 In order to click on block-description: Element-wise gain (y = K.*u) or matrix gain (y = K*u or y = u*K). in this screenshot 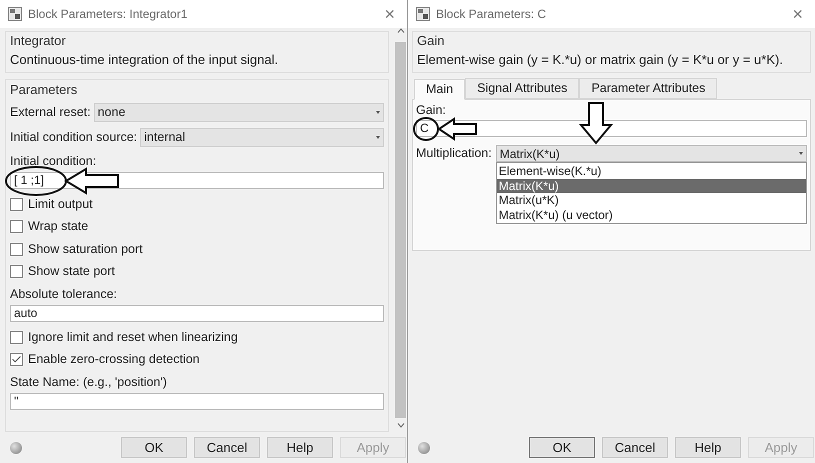, I will do `click(600, 60)`.